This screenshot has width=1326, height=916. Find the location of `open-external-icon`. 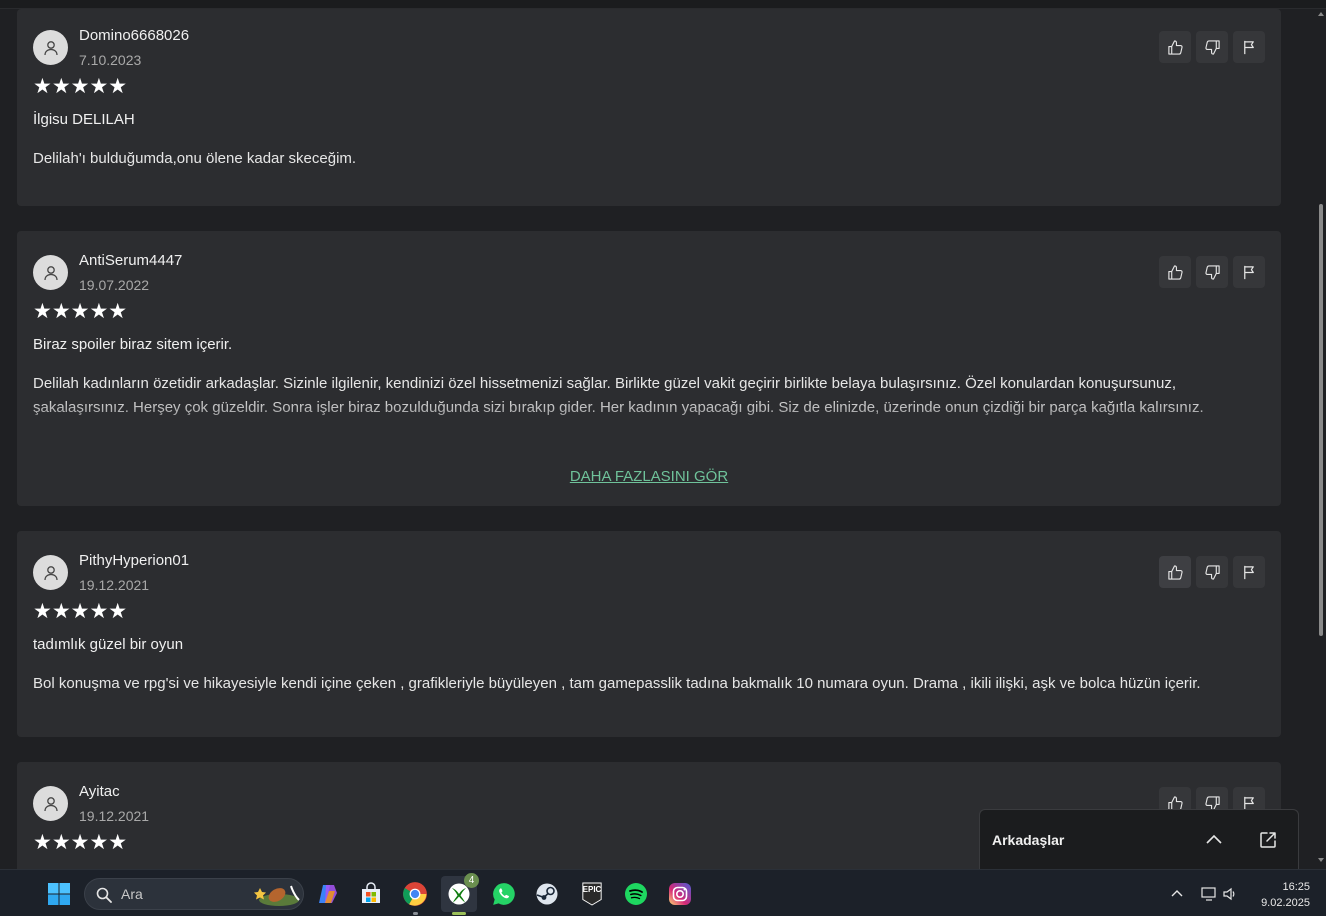

open-external-icon is located at coordinates (1268, 840).